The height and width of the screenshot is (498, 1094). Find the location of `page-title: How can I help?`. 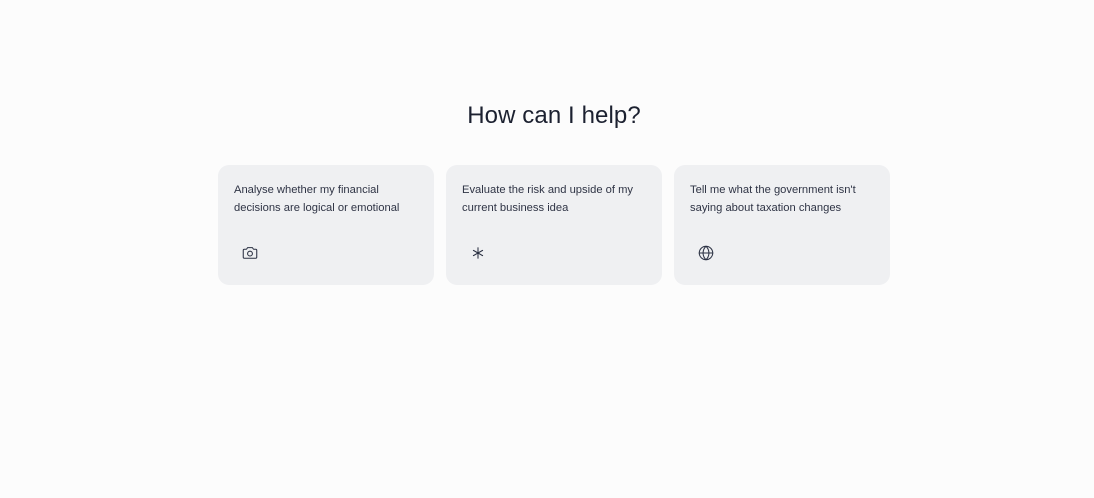

page-title: How can I help? is located at coordinates (554, 115).